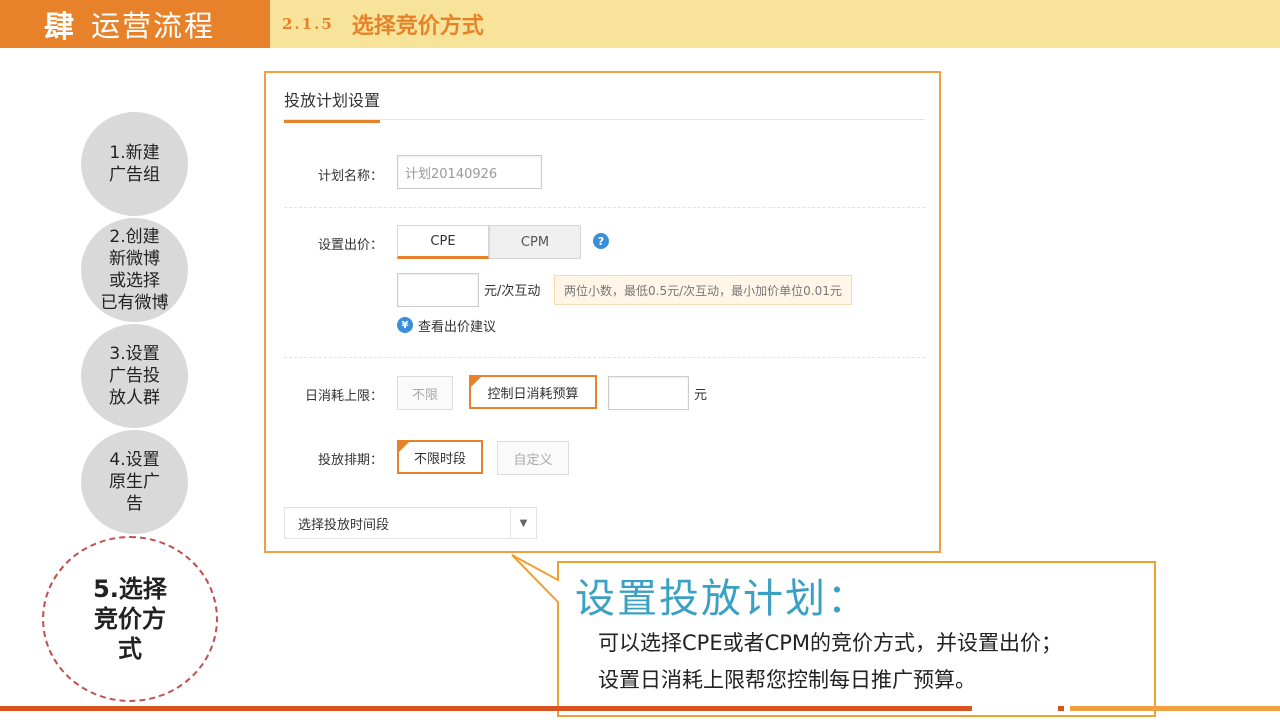 This screenshot has width=1280, height=720. I want to click on bid-amount-input, so click(438, 290).